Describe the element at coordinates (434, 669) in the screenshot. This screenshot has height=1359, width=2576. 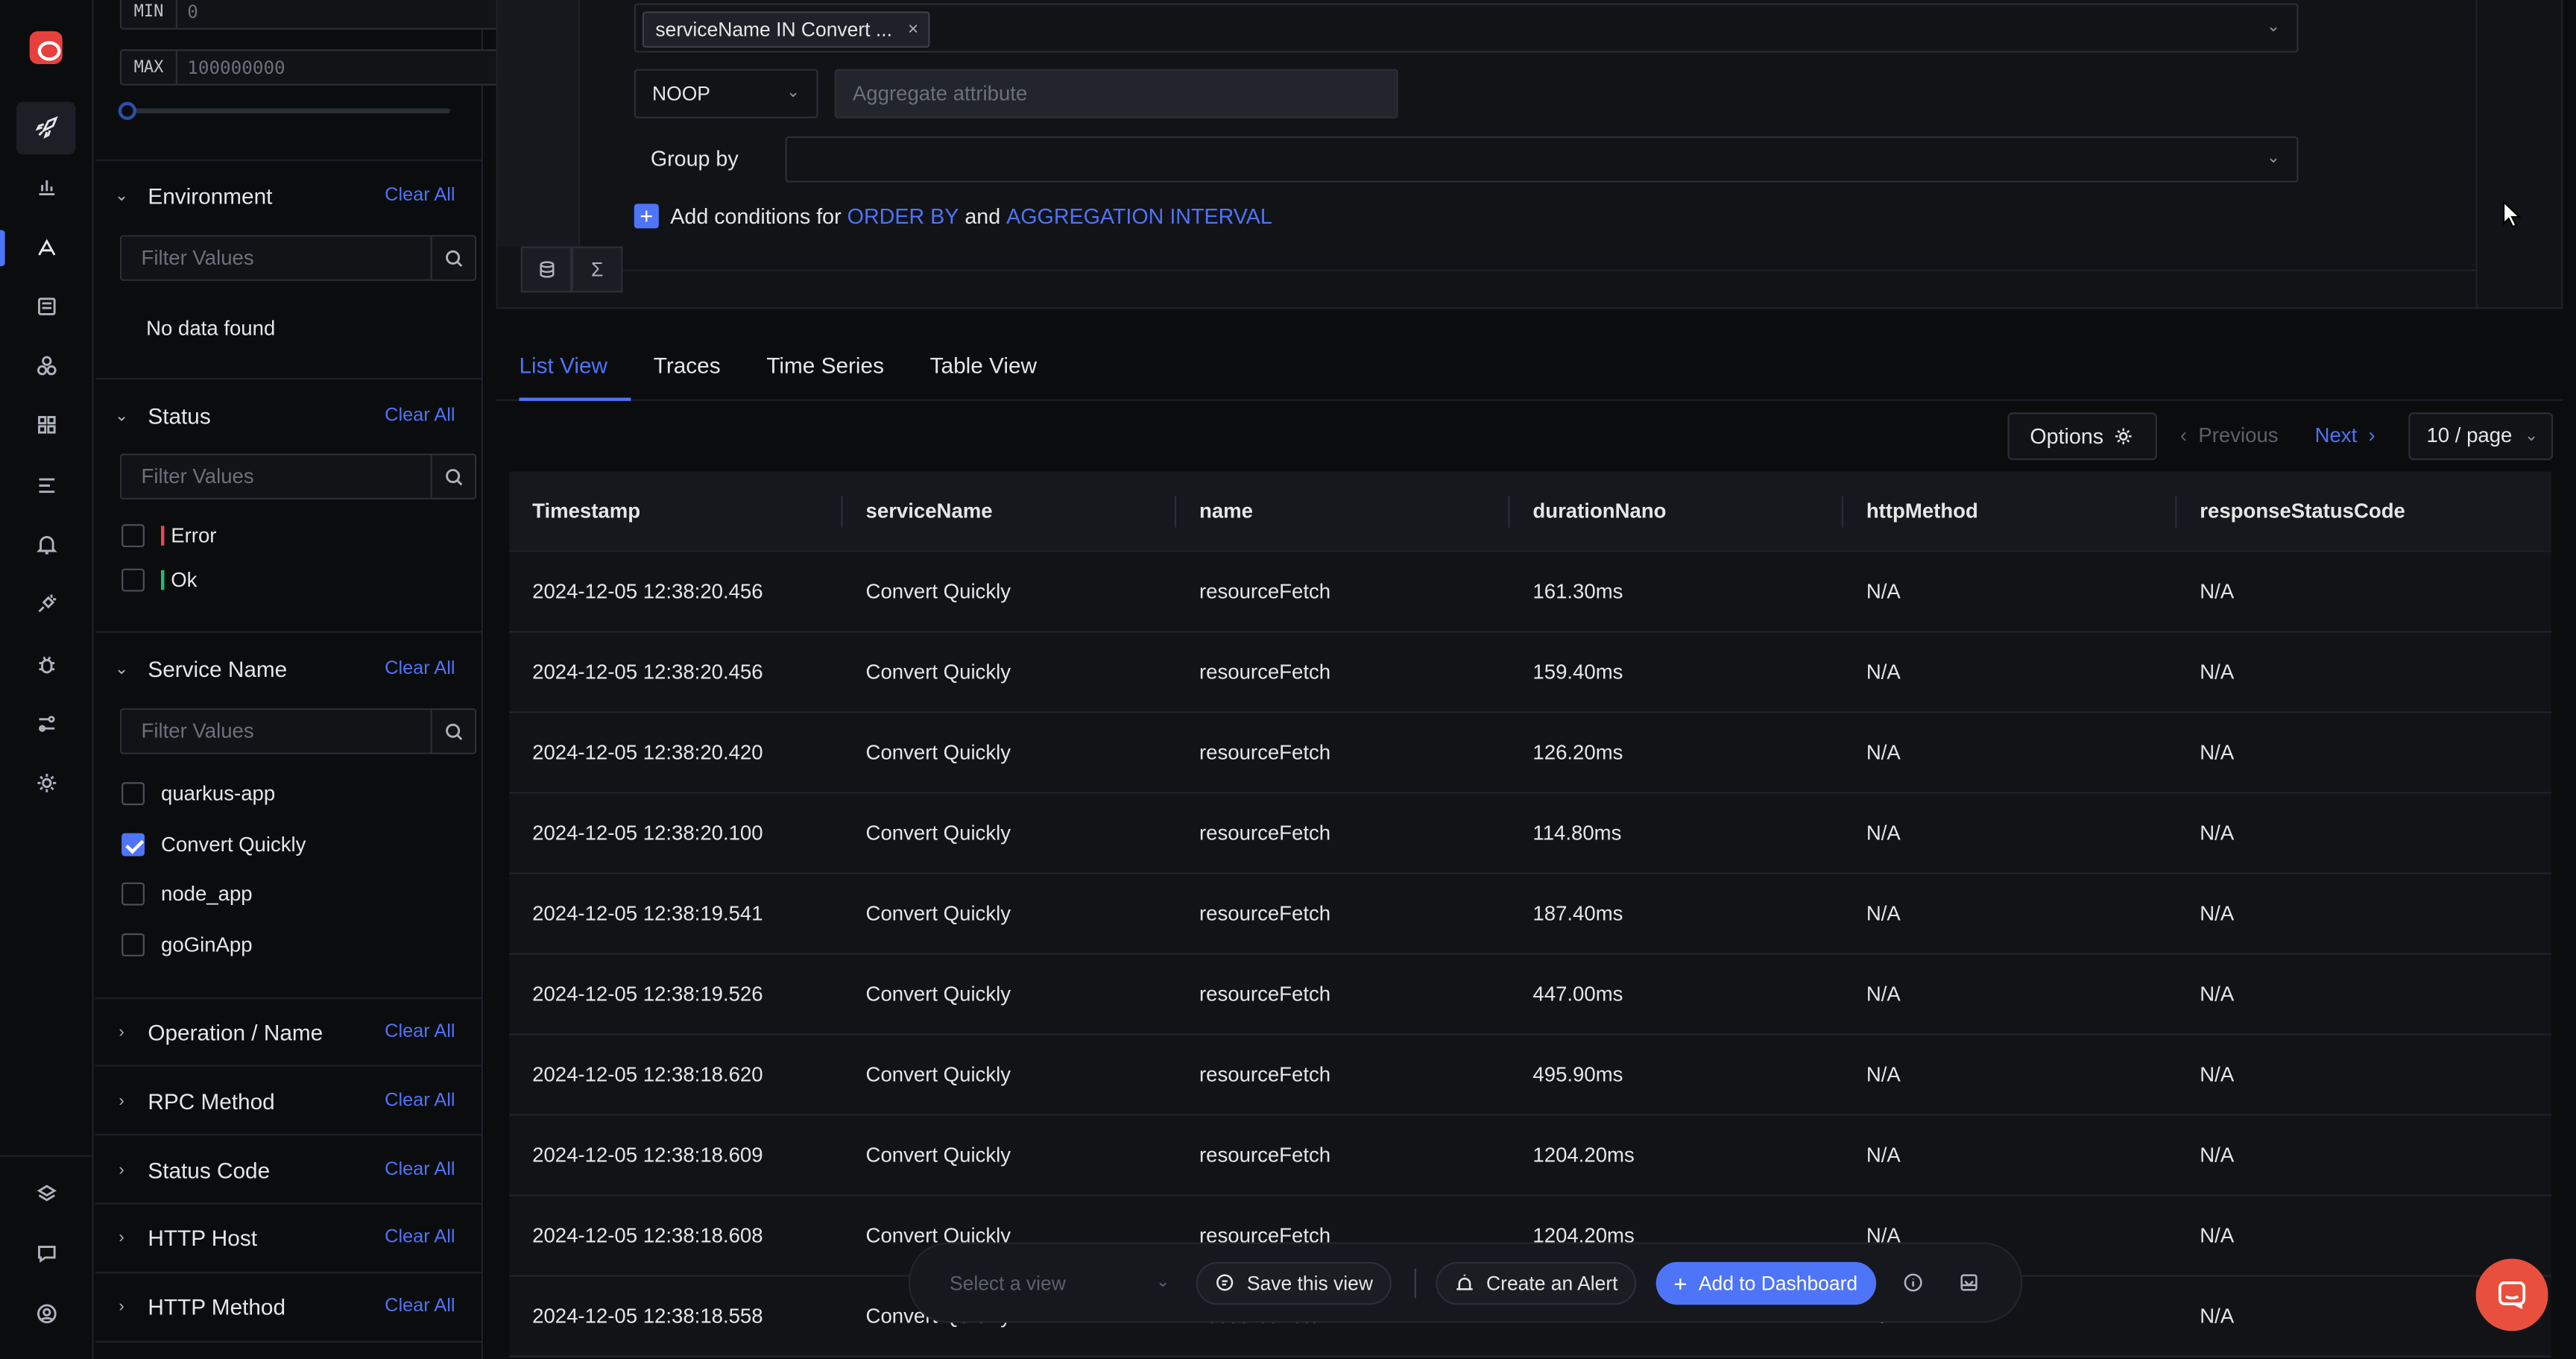
I see `service-name-clear-all: Clear All` at that location.